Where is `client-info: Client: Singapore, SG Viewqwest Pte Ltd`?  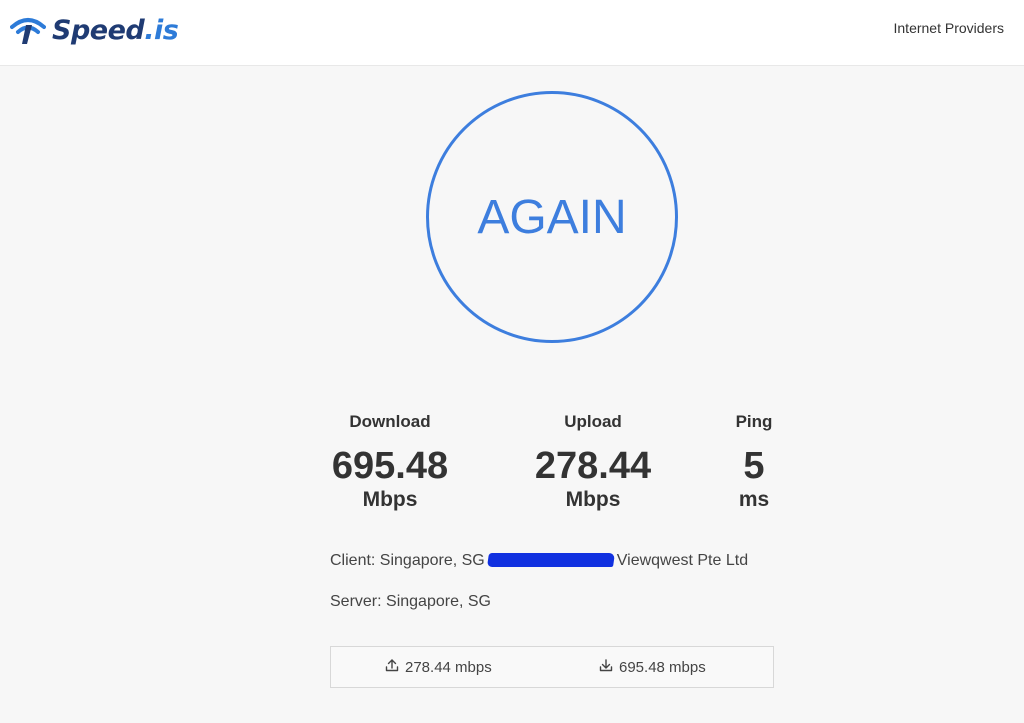 client-info: Client: Singapore, SG Viewqwest Pte Ltd is located at coordinates (539, 561).